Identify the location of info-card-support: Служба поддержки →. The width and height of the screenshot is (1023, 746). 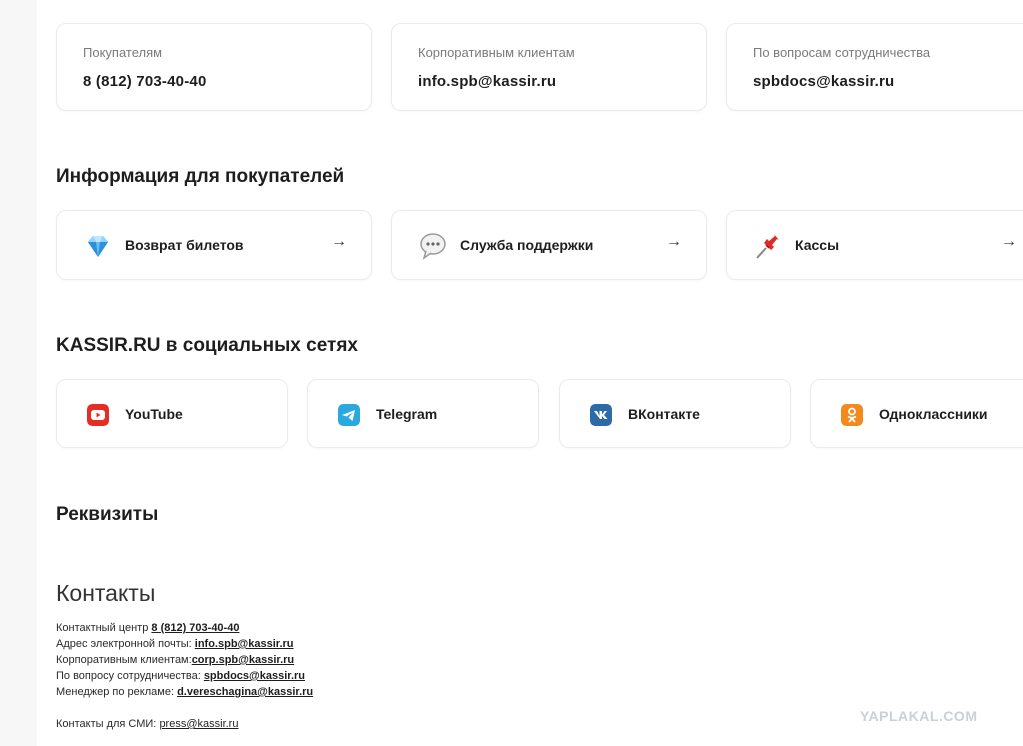
(549, 245).